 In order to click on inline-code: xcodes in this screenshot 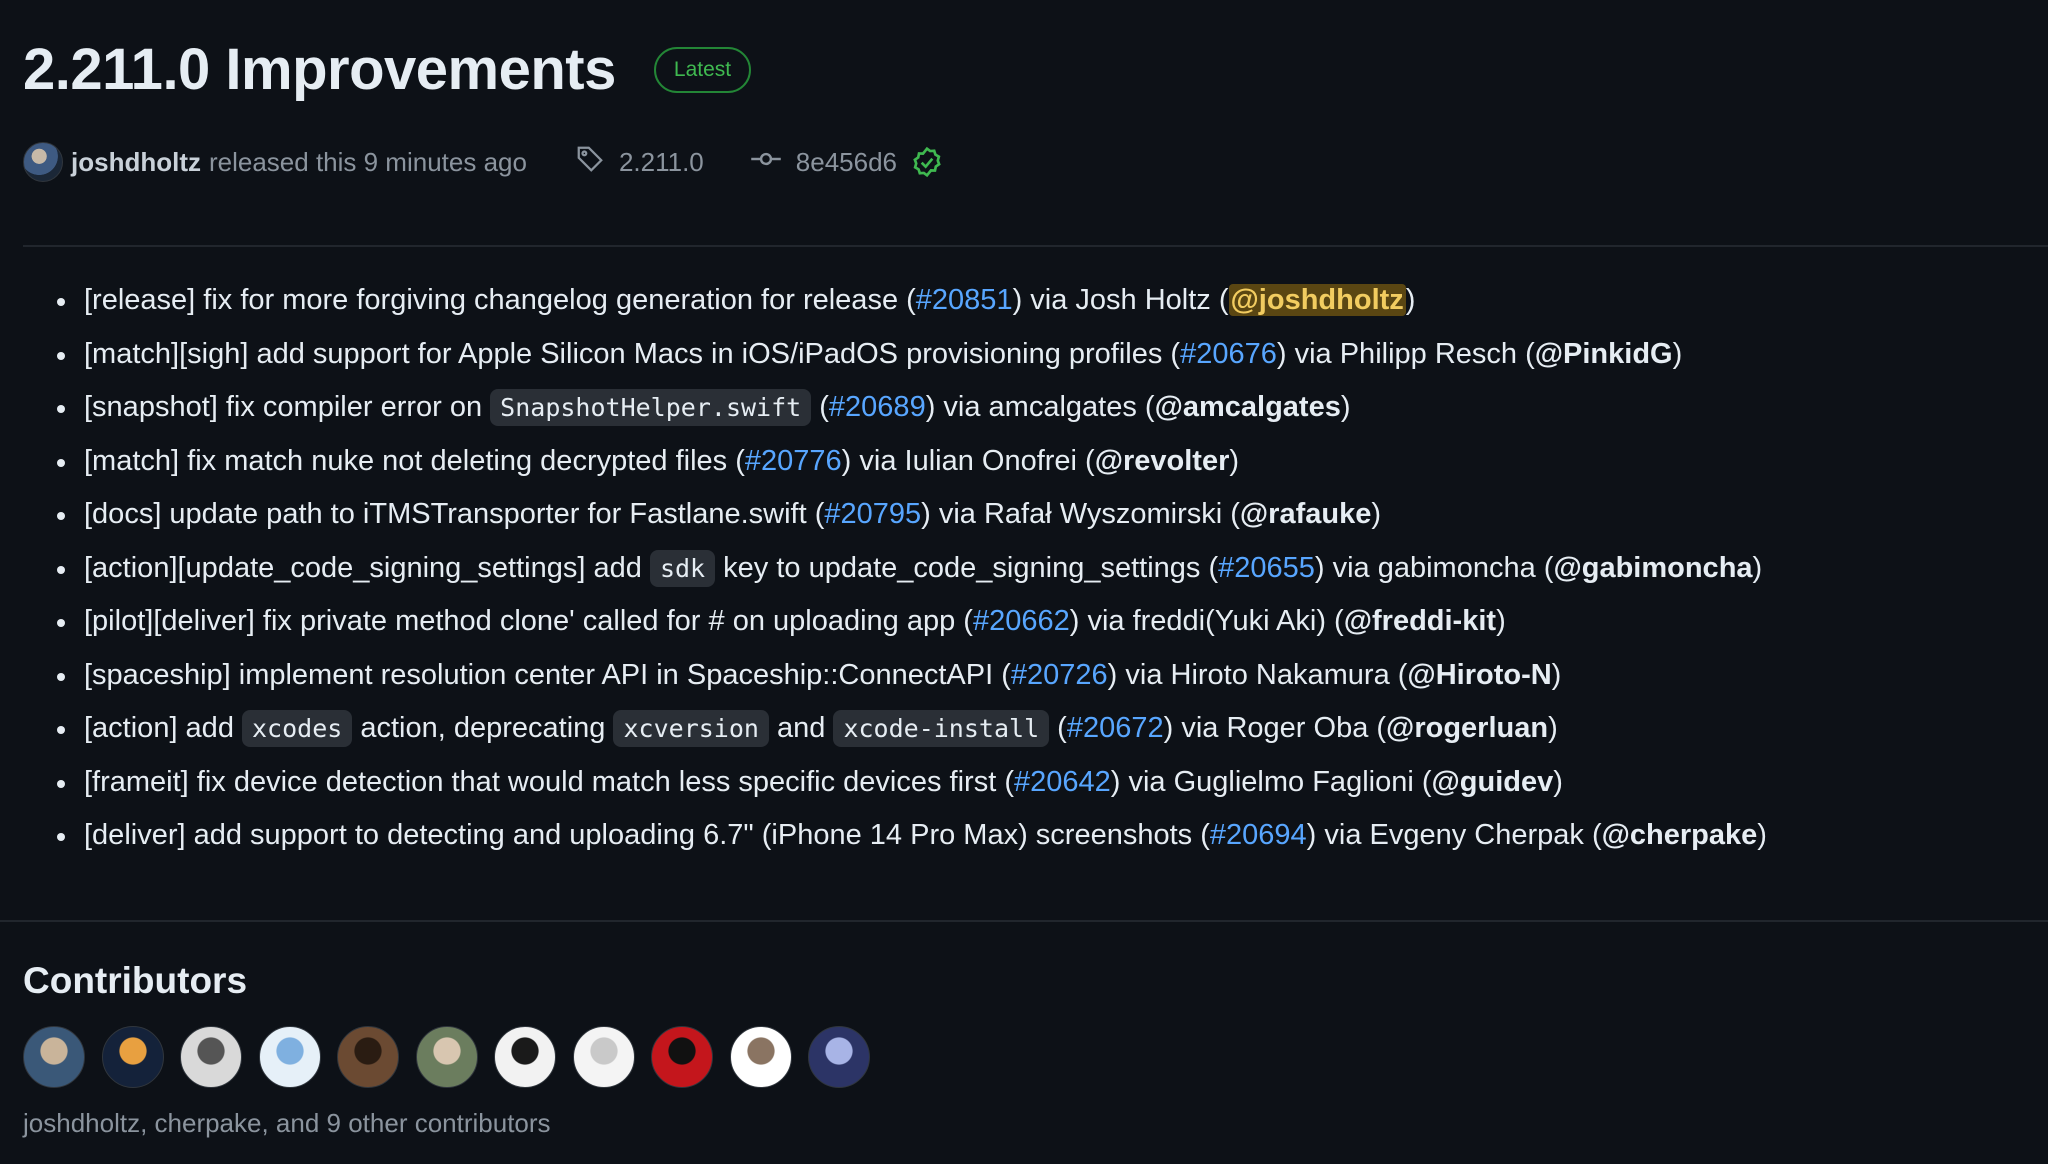, I will do `click(297, 728)`.